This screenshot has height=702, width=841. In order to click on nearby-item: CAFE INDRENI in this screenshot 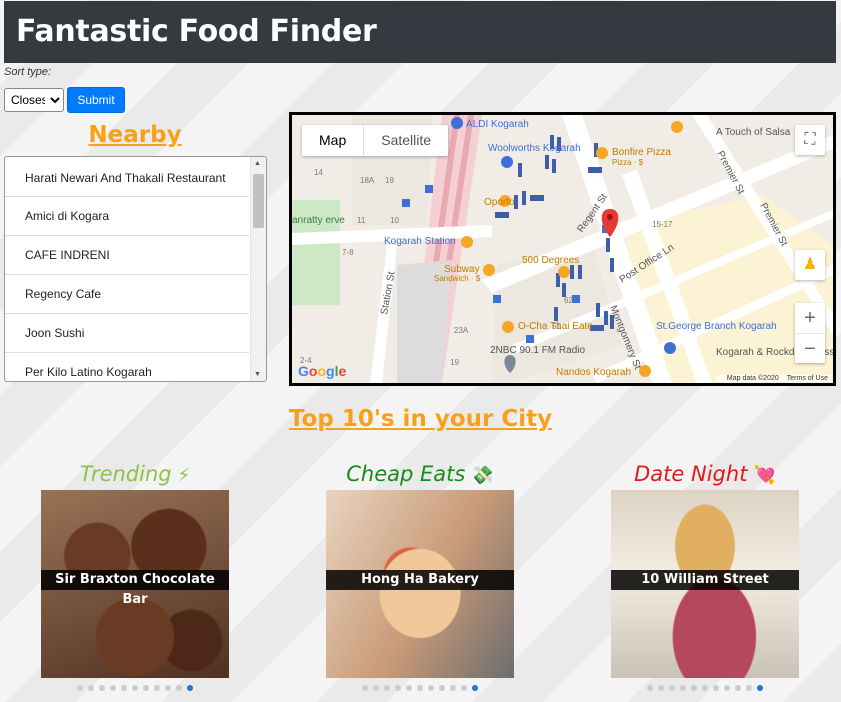, I will do `click(127, 255)`.